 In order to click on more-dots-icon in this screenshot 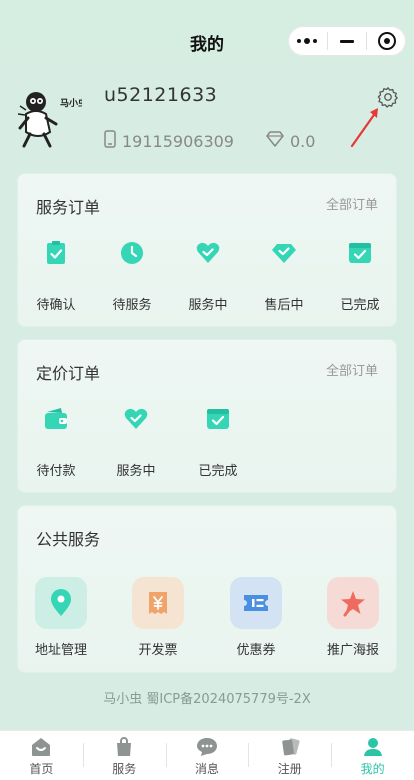, I will do `click(307, 41)`.